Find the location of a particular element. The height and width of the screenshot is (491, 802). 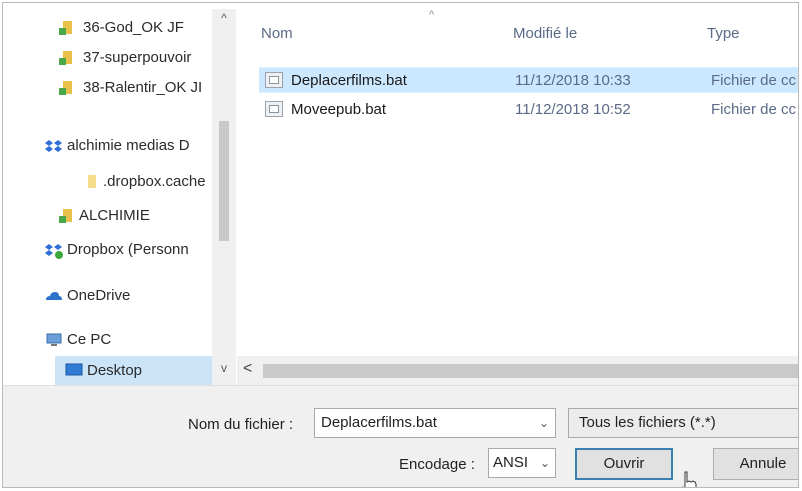

nav-item-label: Desktop is located at coordinates (115, 370).